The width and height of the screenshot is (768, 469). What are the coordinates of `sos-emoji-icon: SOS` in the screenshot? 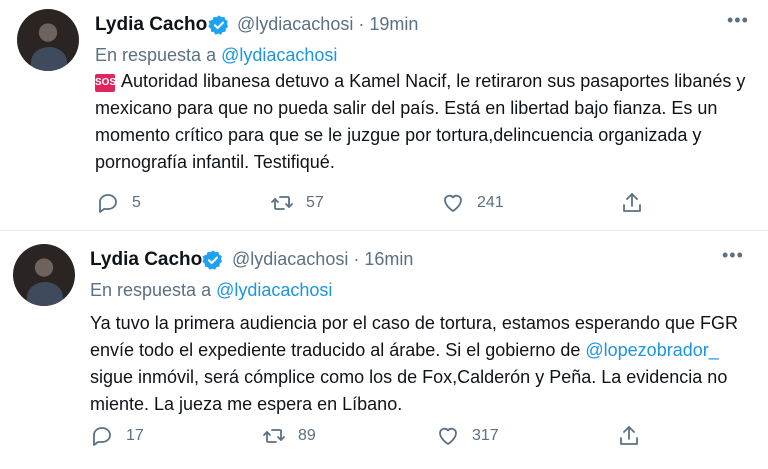 It's located at (105, 83).